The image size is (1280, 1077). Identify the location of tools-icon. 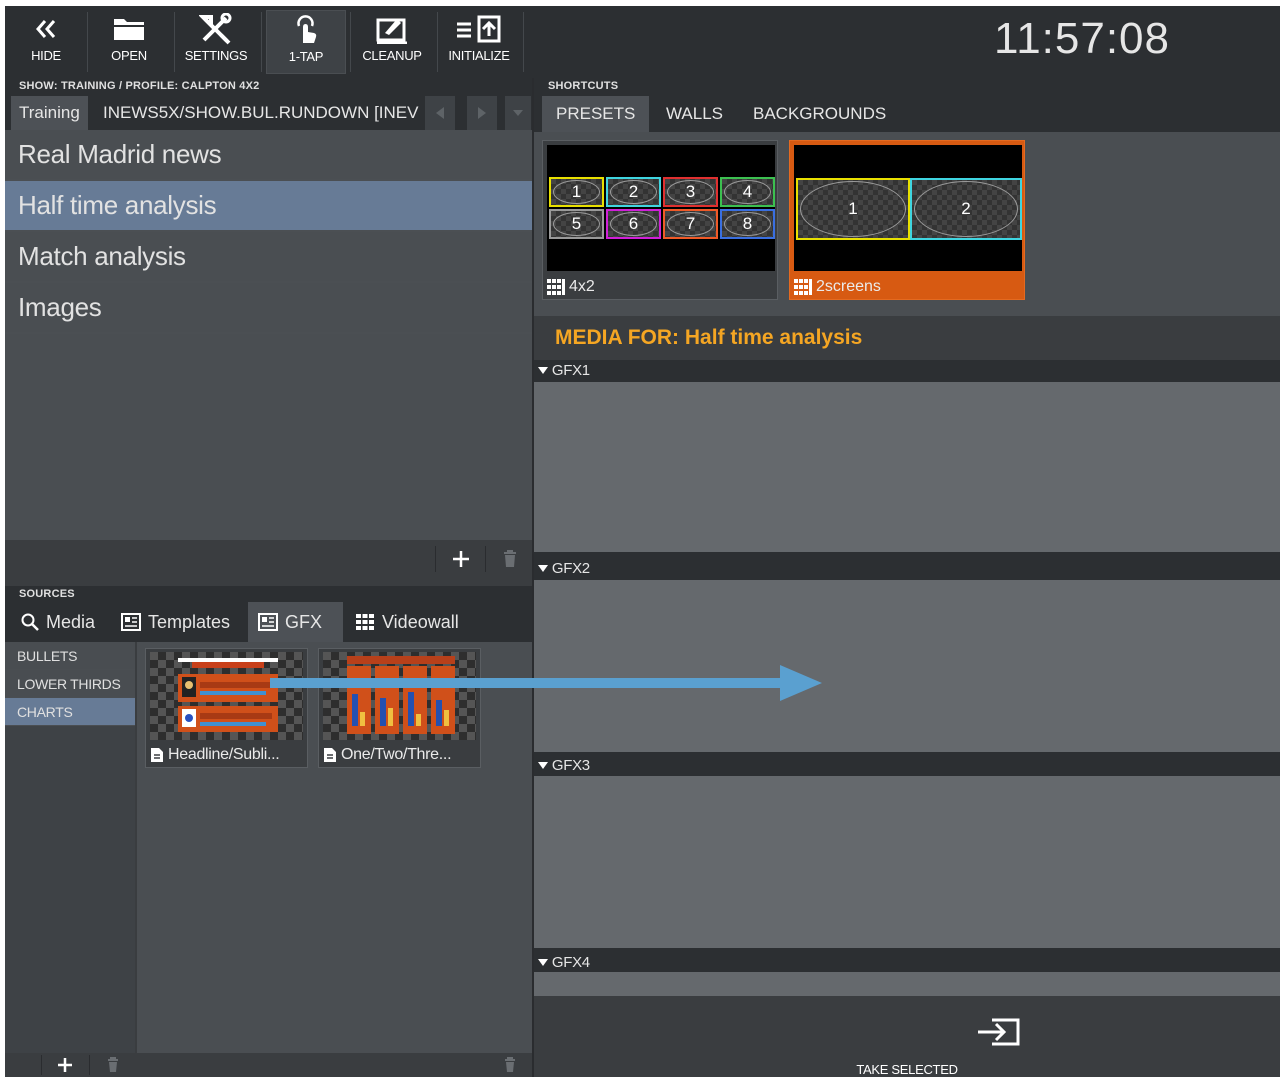
(216, 29).